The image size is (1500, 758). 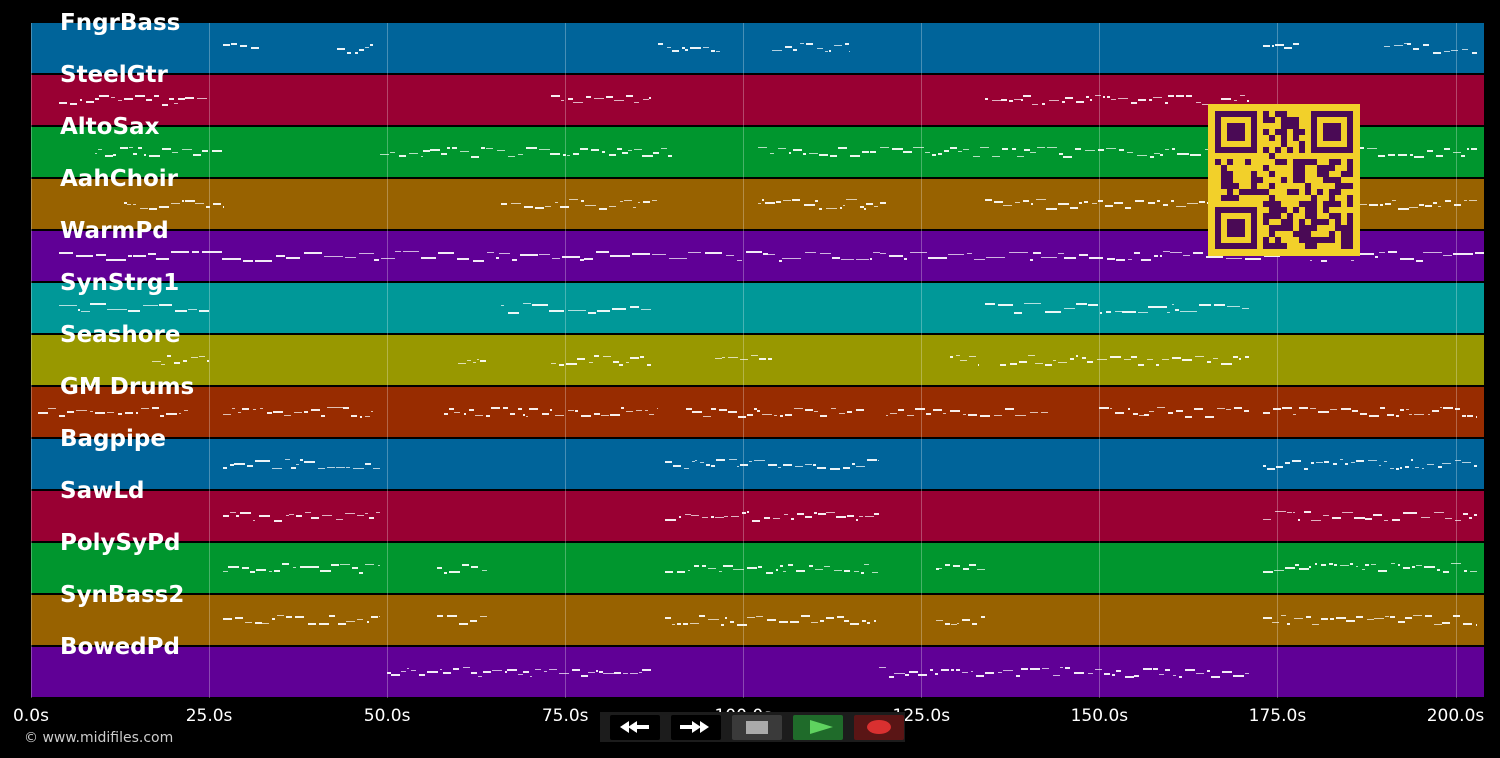 I want to click on rewind-button, so click(x=635, y=727).